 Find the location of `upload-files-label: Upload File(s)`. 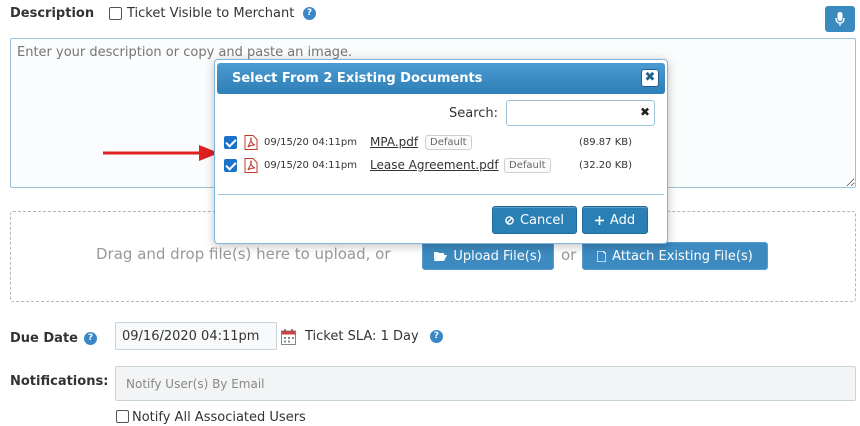

upload-files-label: Upload File(s) is located at coordinates (497, 256).